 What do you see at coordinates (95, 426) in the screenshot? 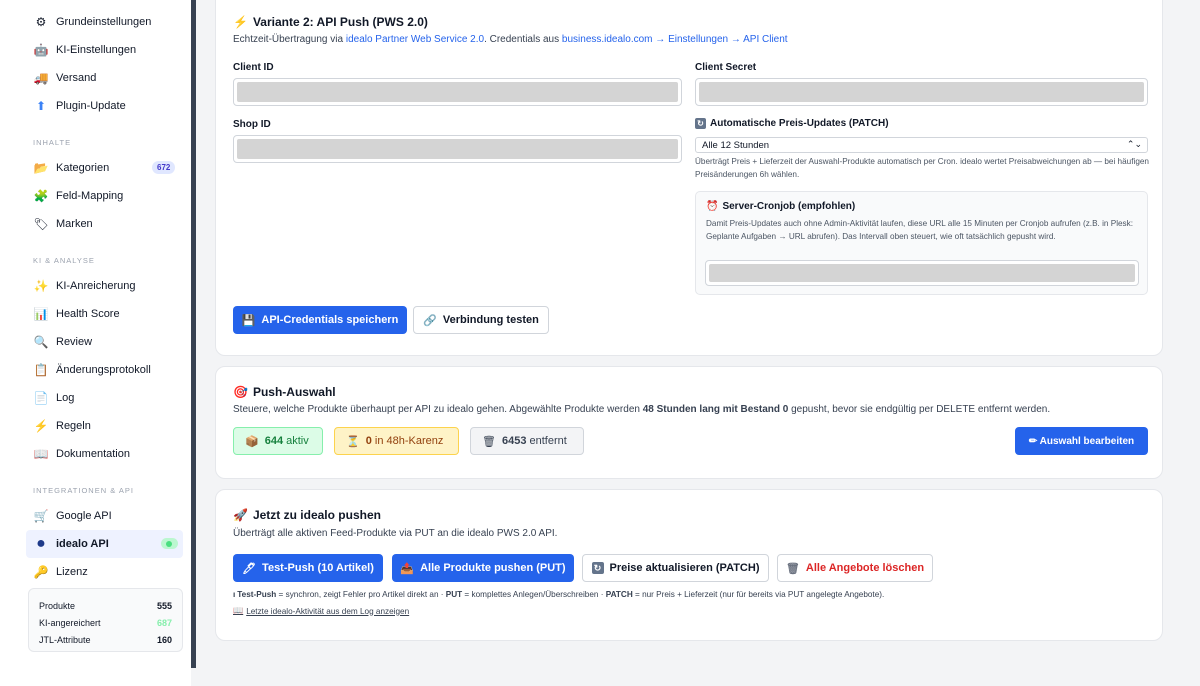
I see `sidebar-item-regeln: ⚡ Regeln` at bounding box center [95, 426].